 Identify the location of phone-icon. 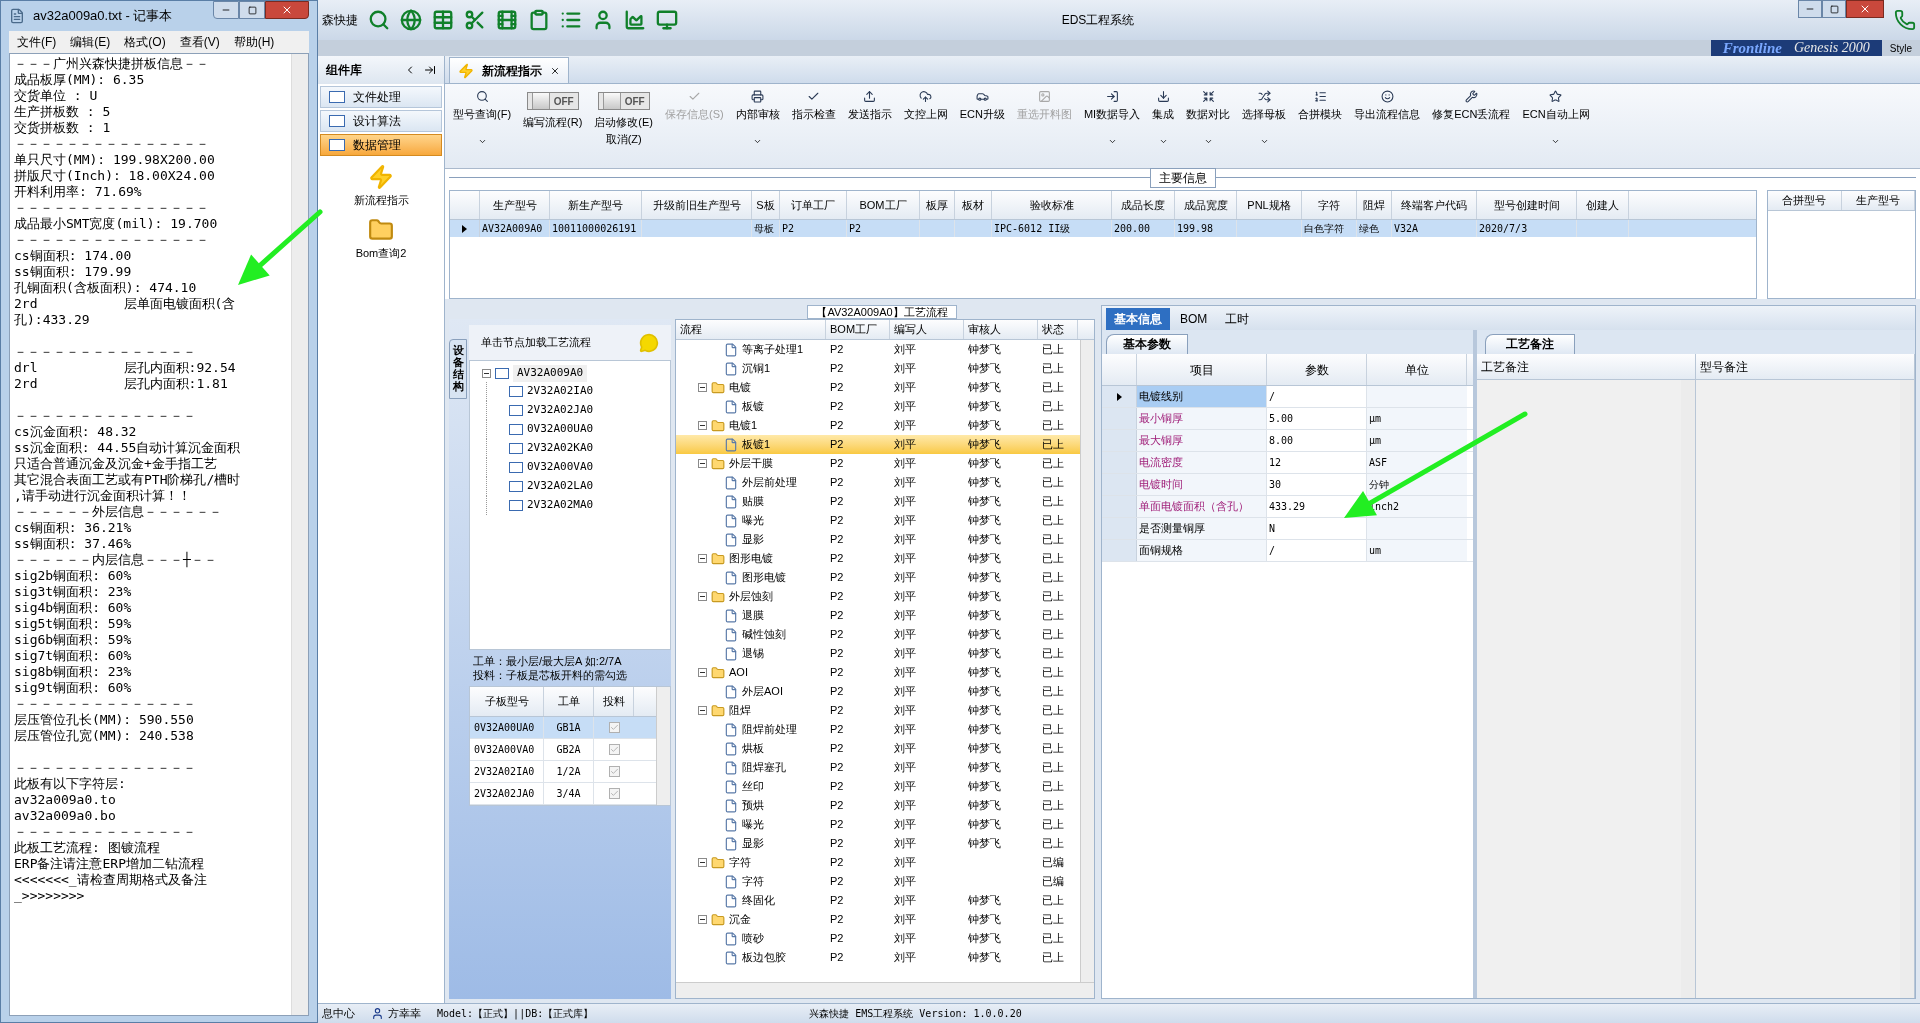
(1905, 20).